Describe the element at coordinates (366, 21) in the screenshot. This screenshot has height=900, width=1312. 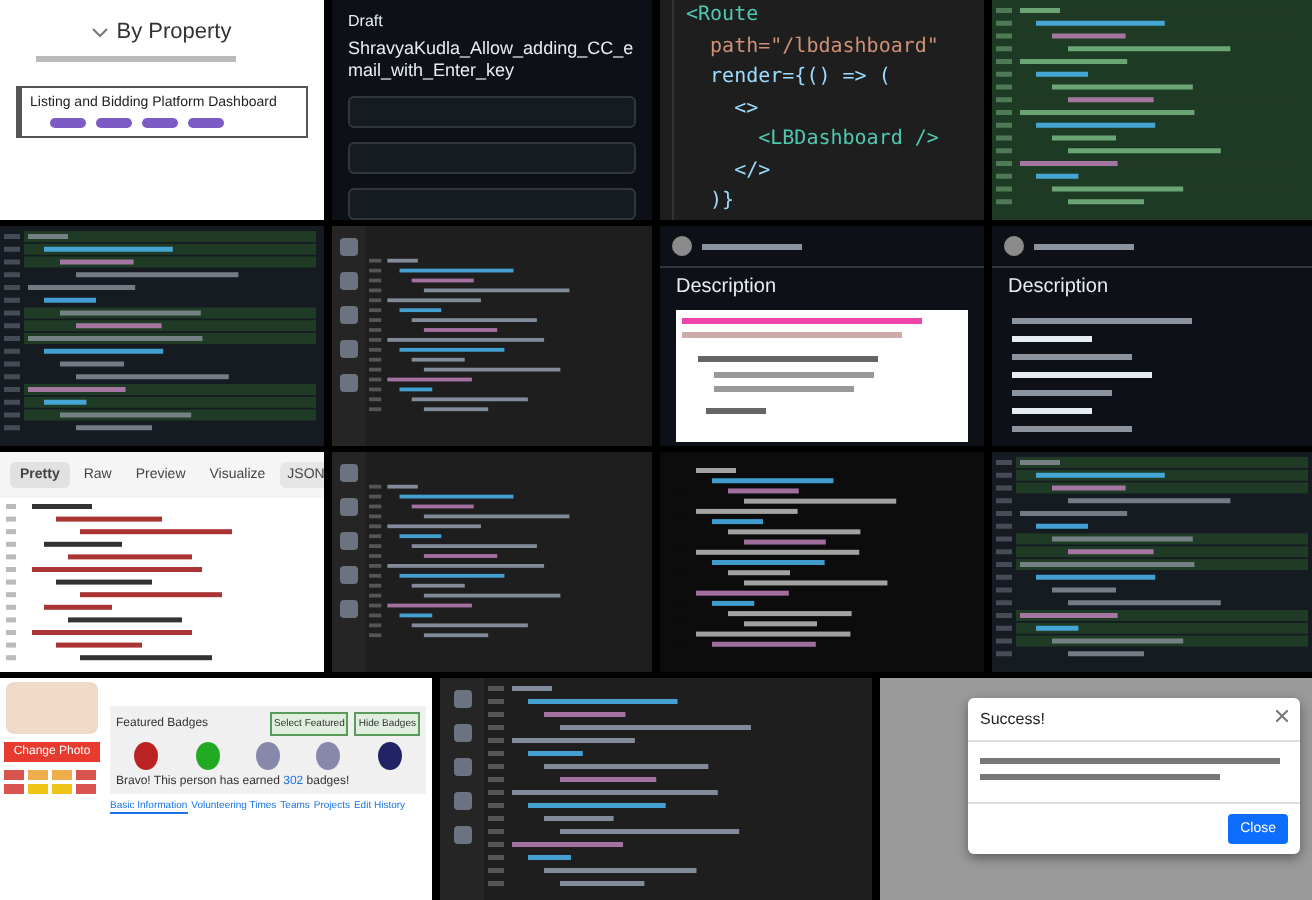
I see `status-label: Draft` at that location.